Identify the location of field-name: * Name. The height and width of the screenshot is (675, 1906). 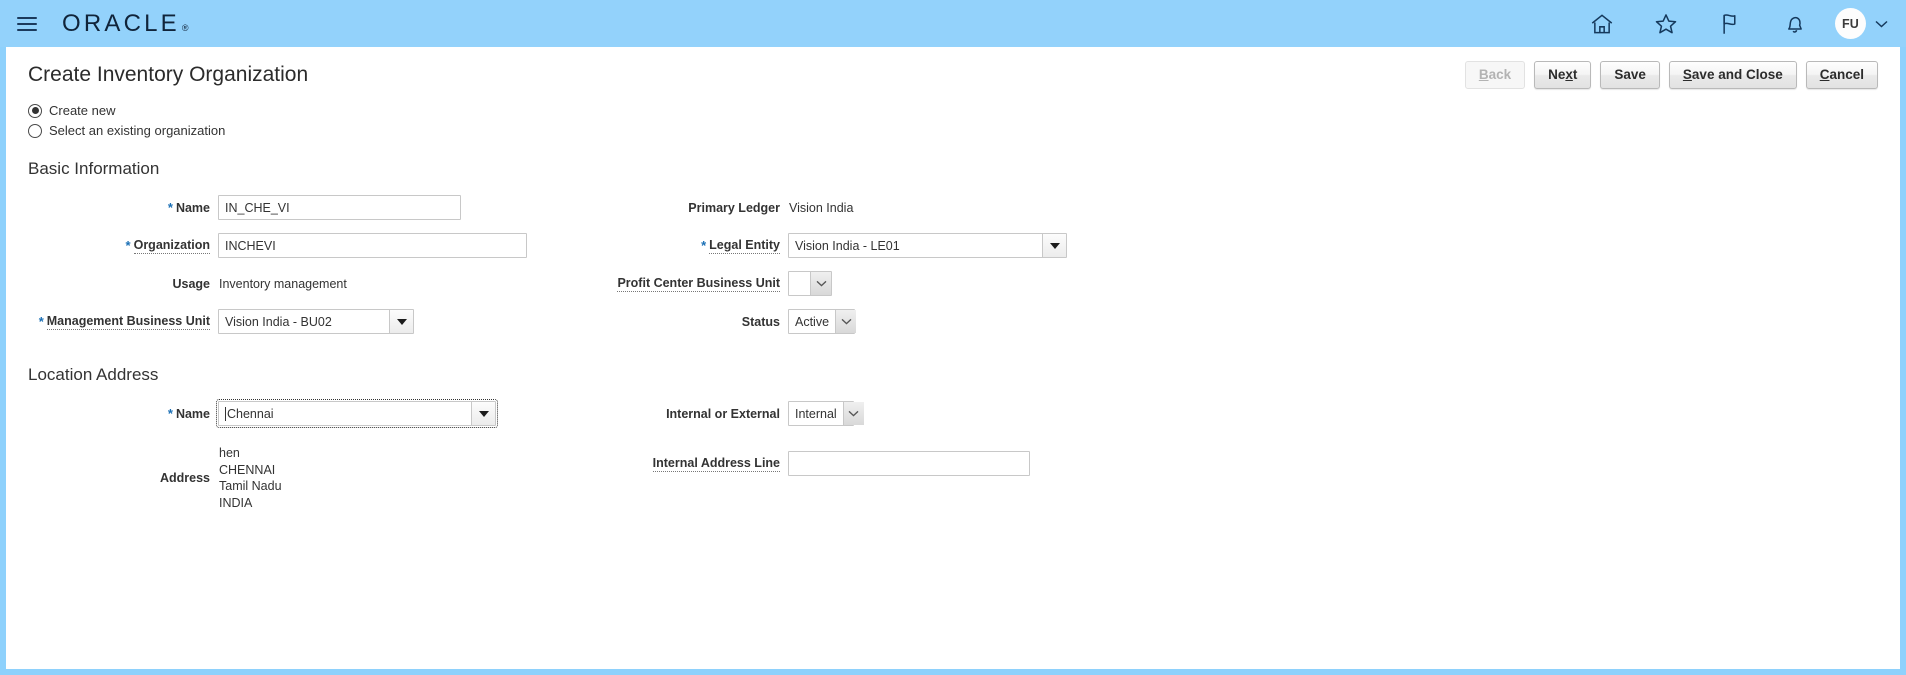
(300, 207).